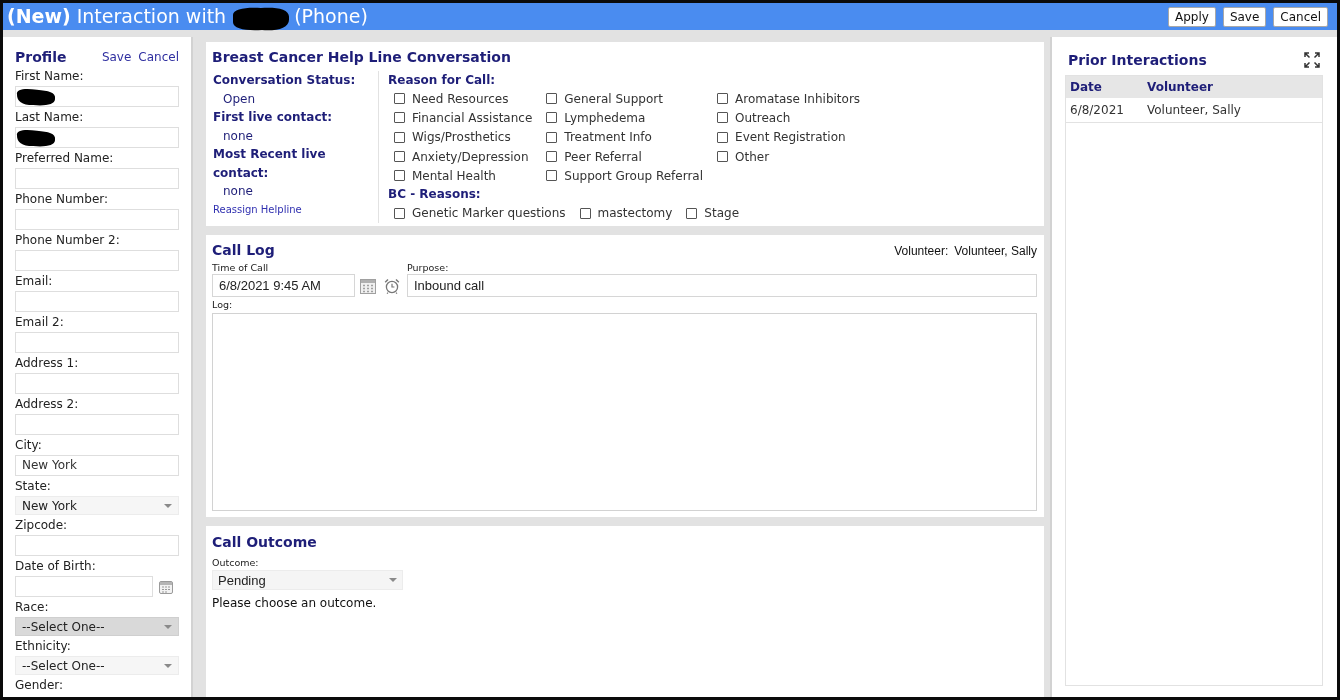 This screenshot has height=700, width=1340. I want to click on cancel-button: Cancel, so click(1300, 16).